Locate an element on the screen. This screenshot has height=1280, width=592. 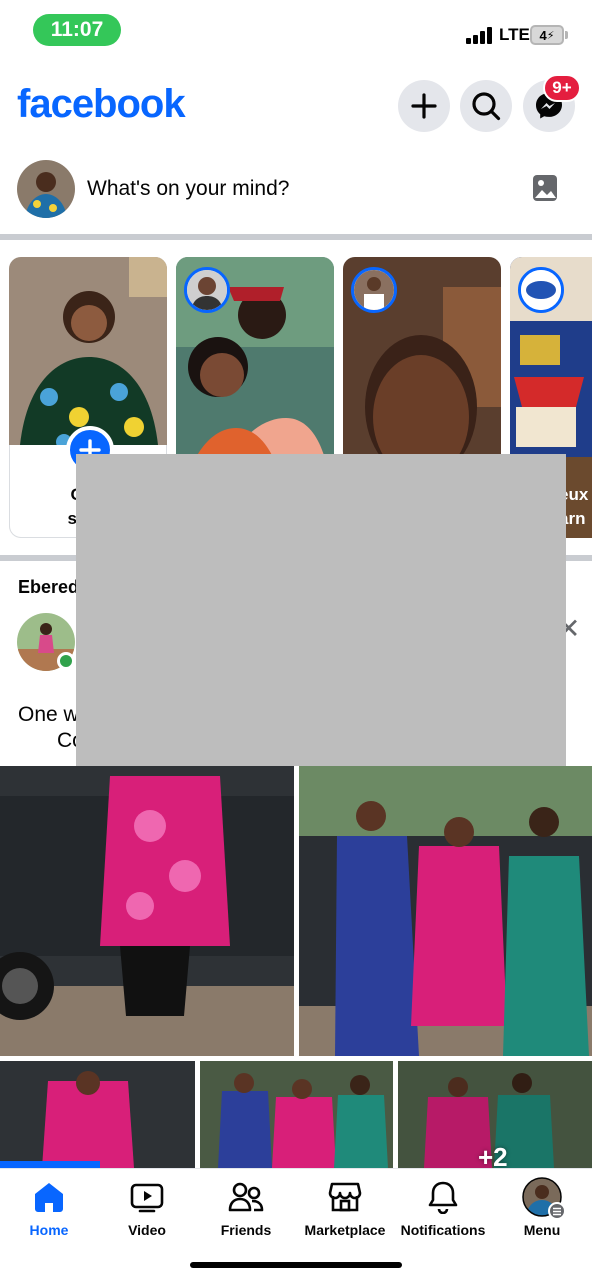
tab-label: Menu is located at coordinates (542, 1230).